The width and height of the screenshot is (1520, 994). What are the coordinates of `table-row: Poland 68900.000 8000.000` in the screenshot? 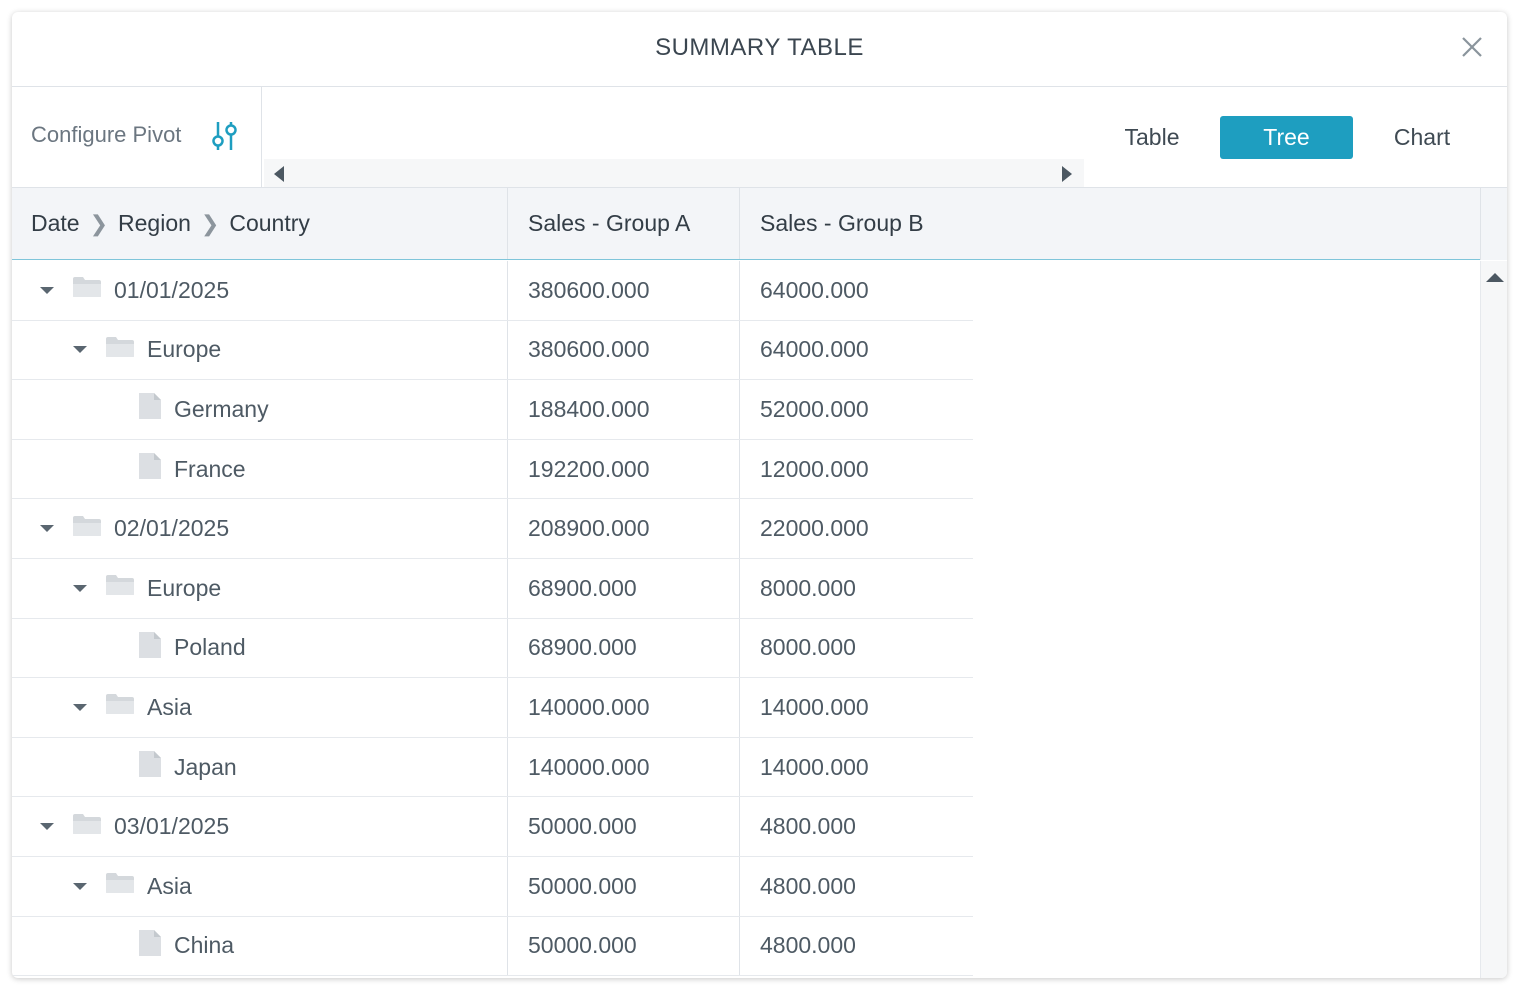 It's located at (492, 648).